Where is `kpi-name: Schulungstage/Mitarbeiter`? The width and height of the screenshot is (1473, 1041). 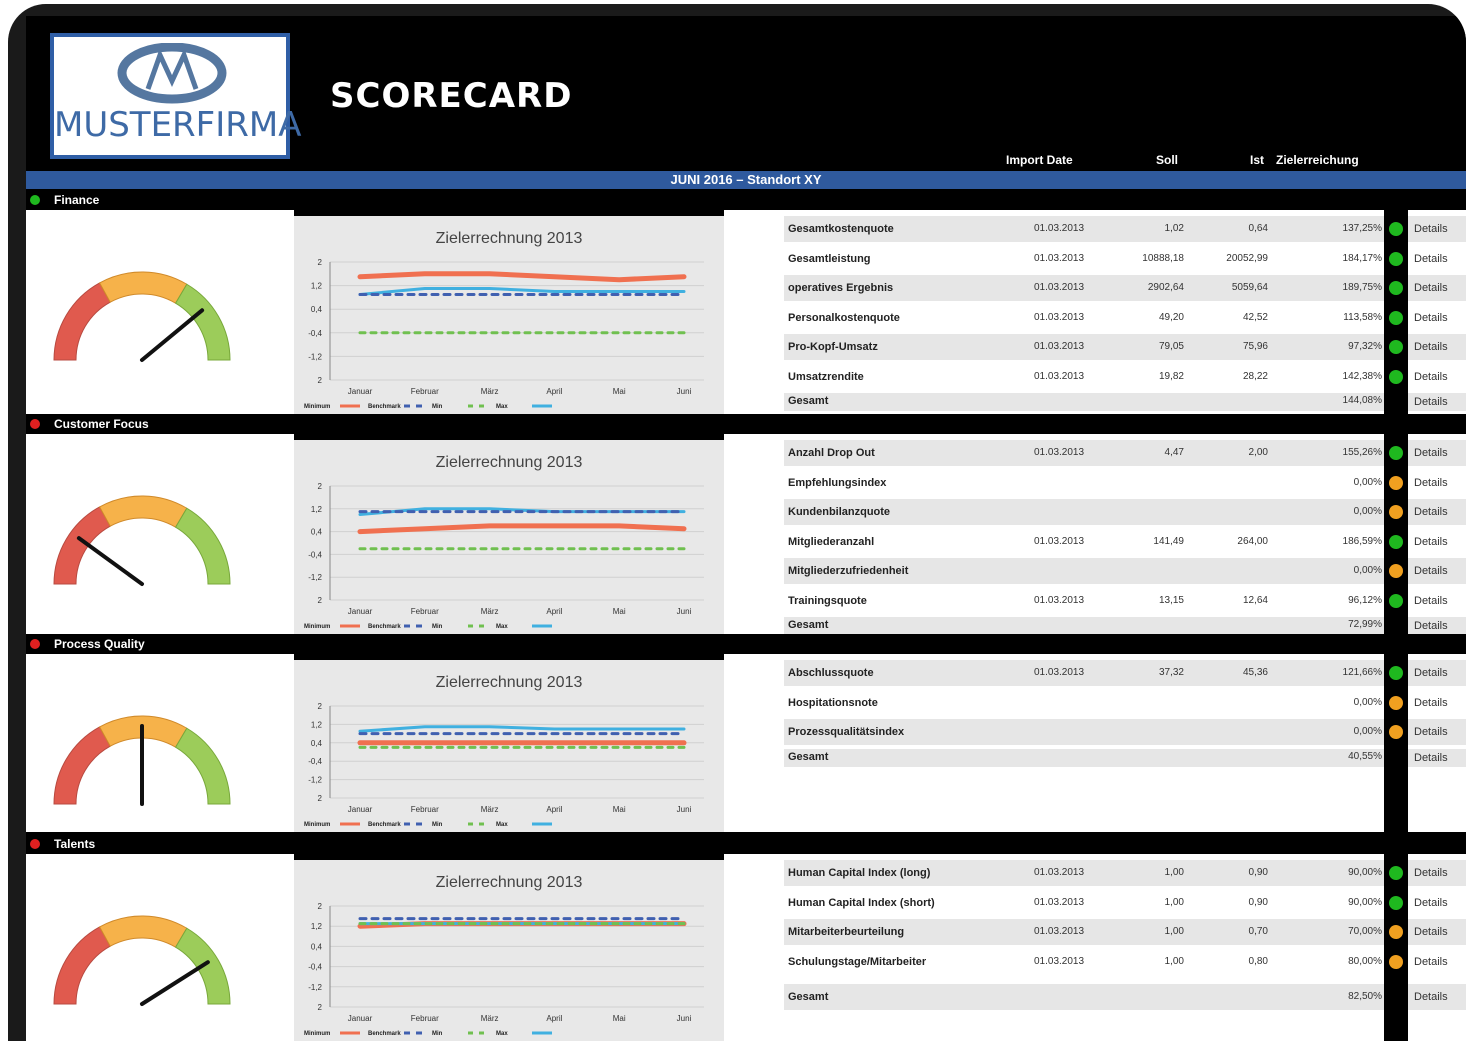 kpi-name: Schulungstage/Mitarbeiter is located at coordinates (857, 961).